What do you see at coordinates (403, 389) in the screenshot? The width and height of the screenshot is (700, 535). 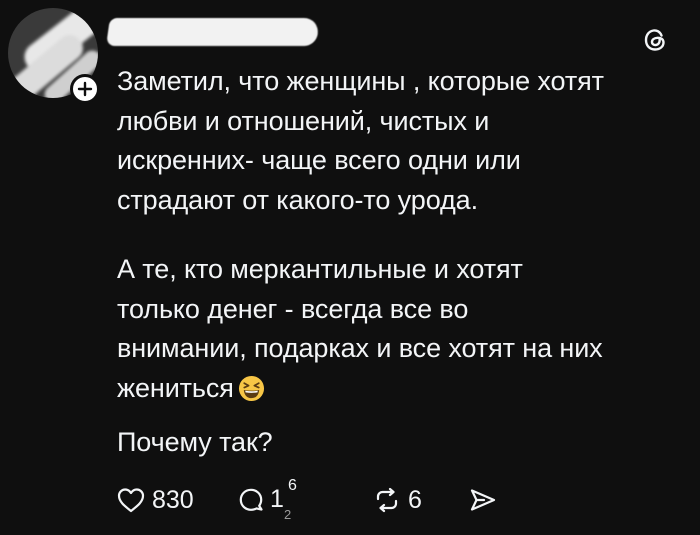 I see `post-text-line-with-emoji: жениться` at bounding box center [403, 389].